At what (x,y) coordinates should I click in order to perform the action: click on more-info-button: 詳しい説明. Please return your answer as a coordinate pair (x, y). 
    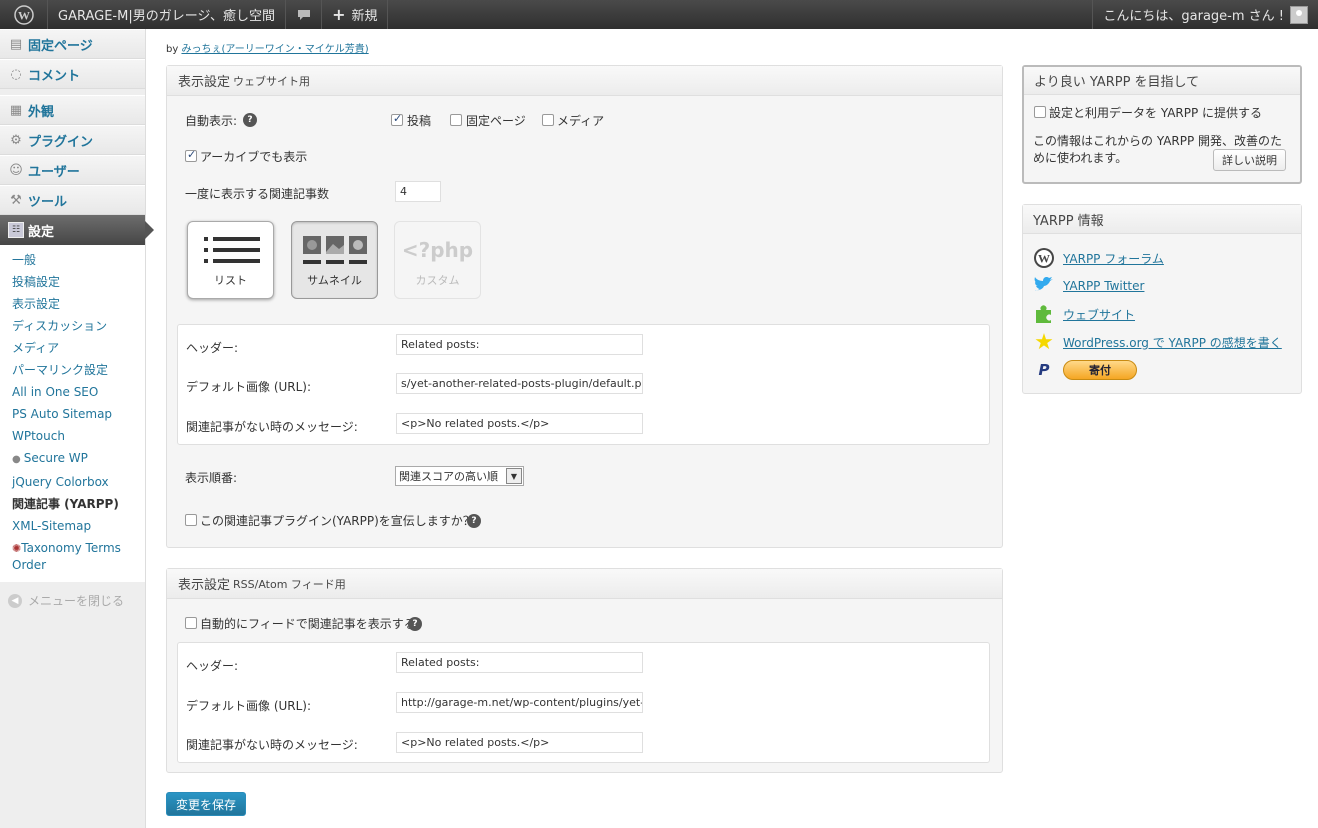
    Looking at the image, I should click on (1249, 160).